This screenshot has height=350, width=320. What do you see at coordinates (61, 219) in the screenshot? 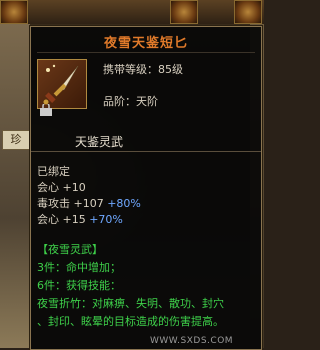
I see `stat-base: 会心 +15` at bounding box center [61, 219].